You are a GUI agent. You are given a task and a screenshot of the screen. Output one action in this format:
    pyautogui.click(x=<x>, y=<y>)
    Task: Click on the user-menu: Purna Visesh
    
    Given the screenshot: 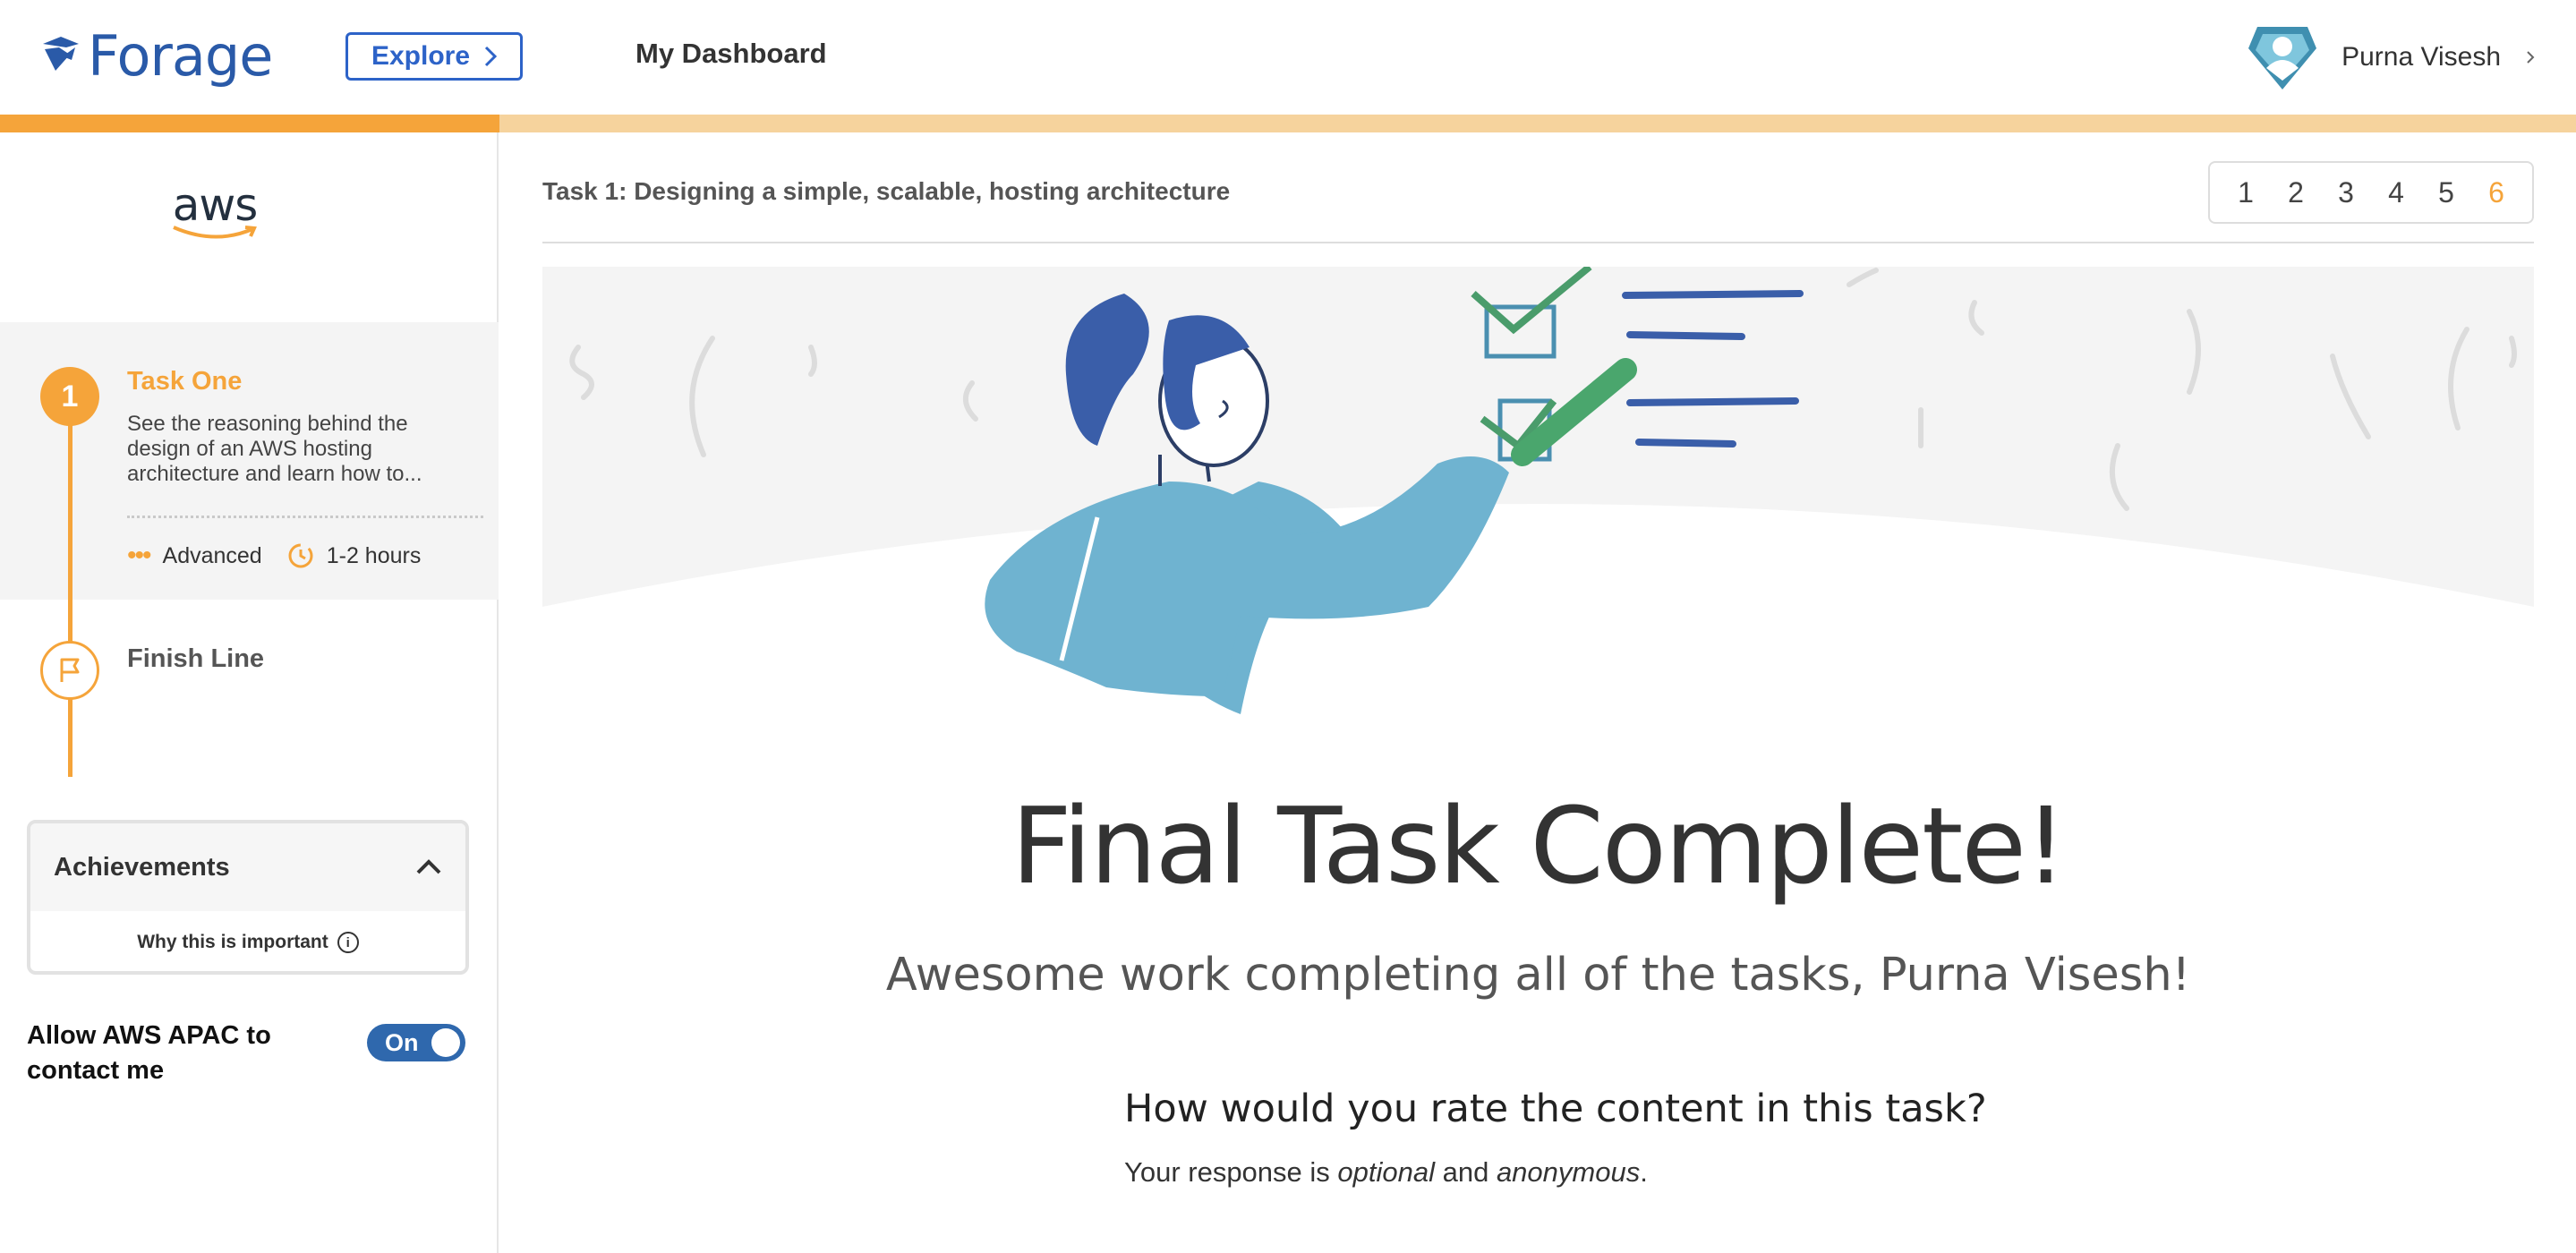 What is the action you would take?
    pyautogui.click(x=2390, y=57)
    